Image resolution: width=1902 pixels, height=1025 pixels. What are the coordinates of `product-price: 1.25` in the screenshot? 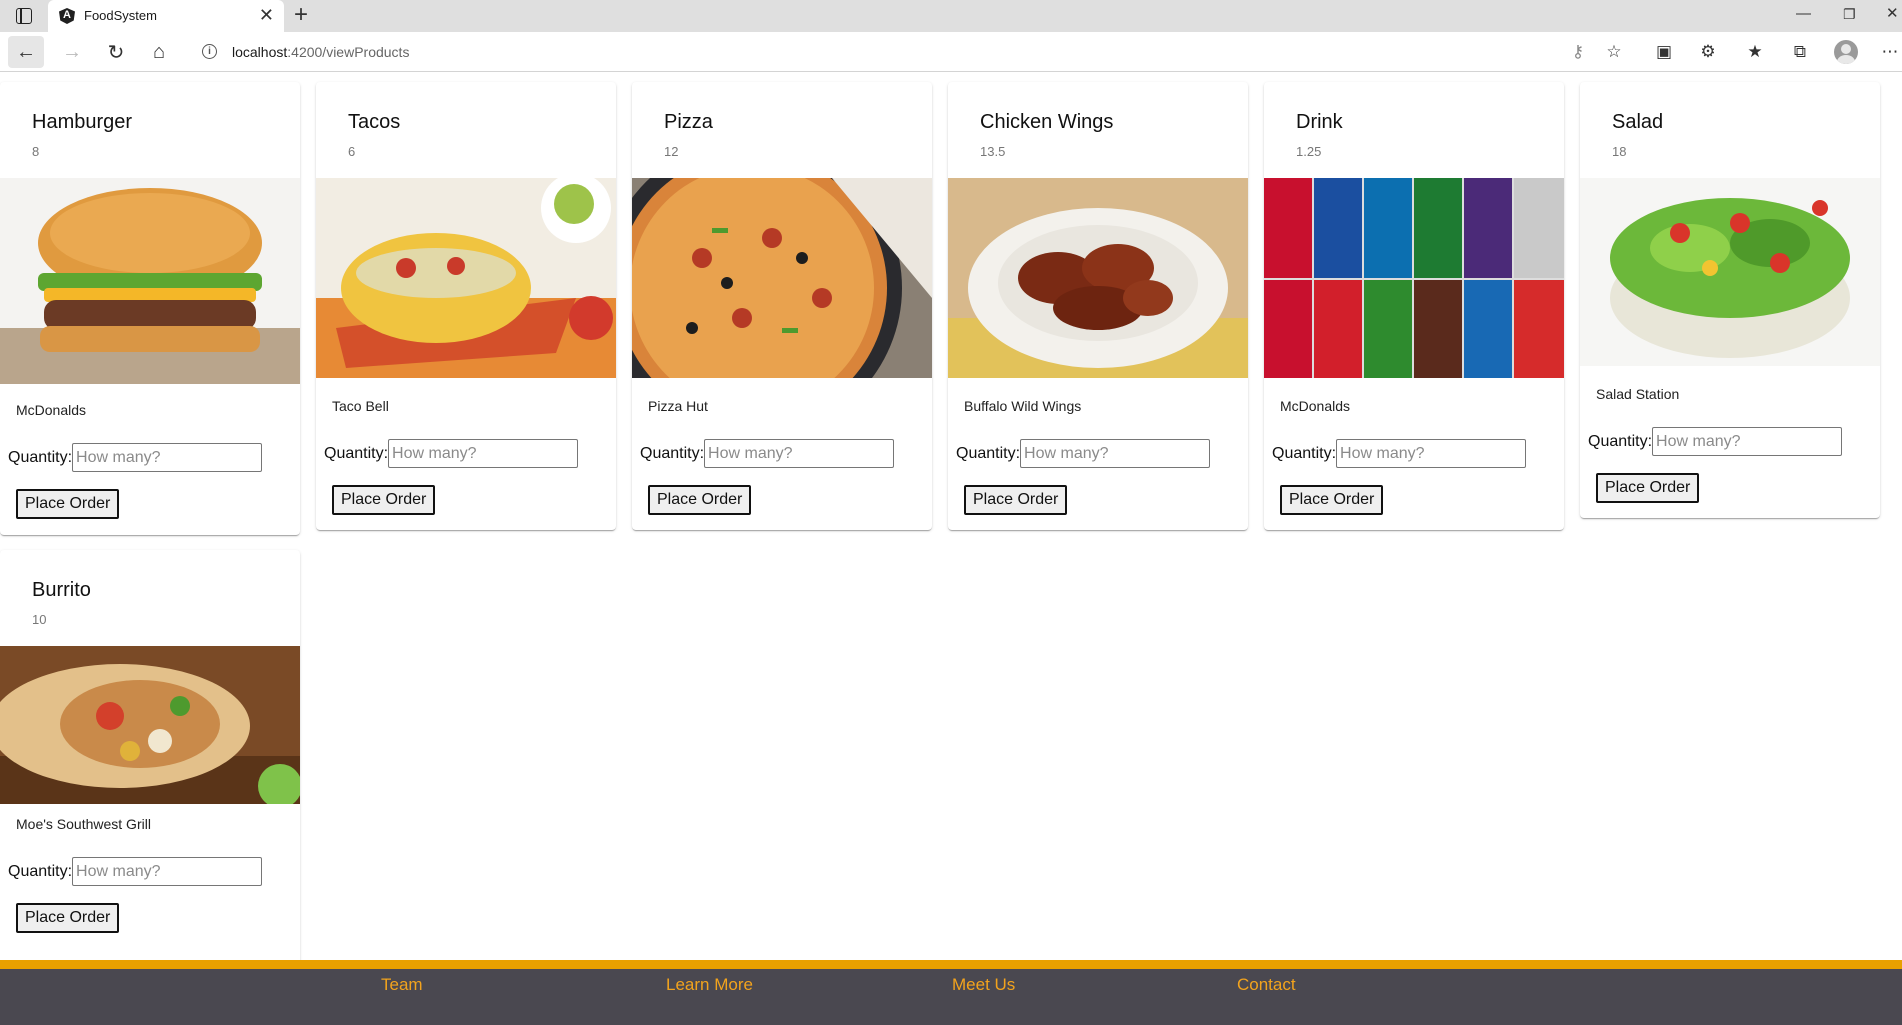 It's located at (1309, 151).